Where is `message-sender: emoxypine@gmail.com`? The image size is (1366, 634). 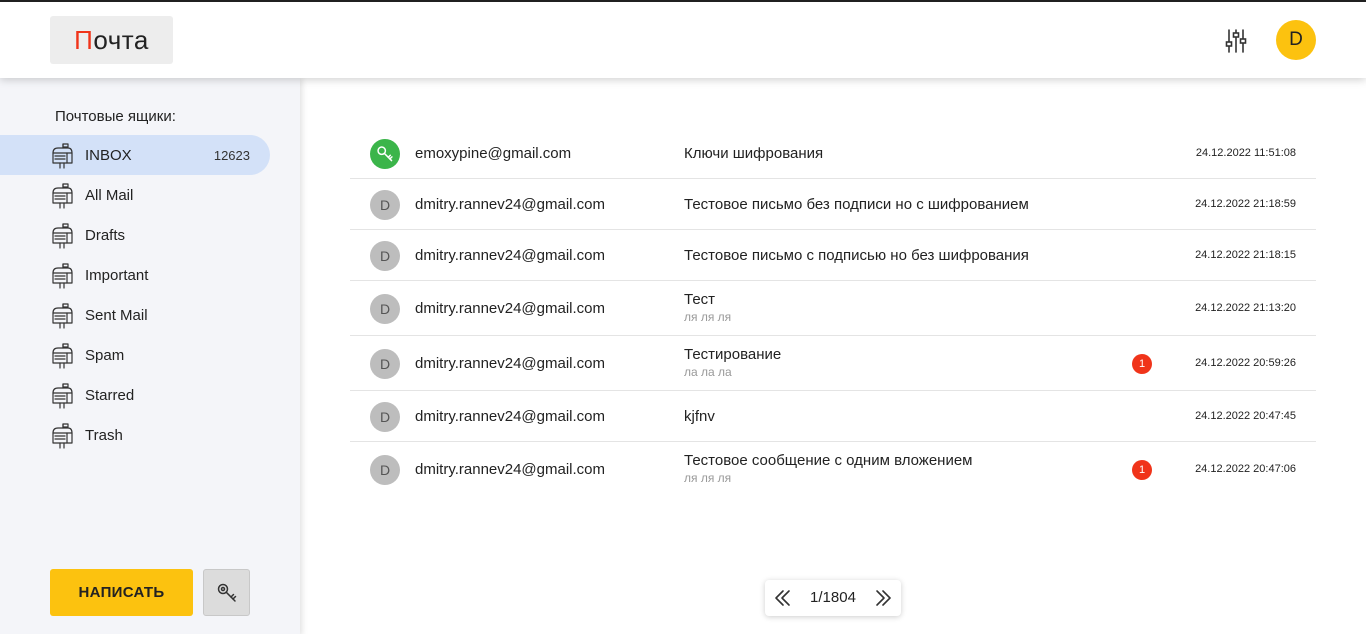
message-sender: emoxypine@gmail.com is located at coordinates (493, 153).